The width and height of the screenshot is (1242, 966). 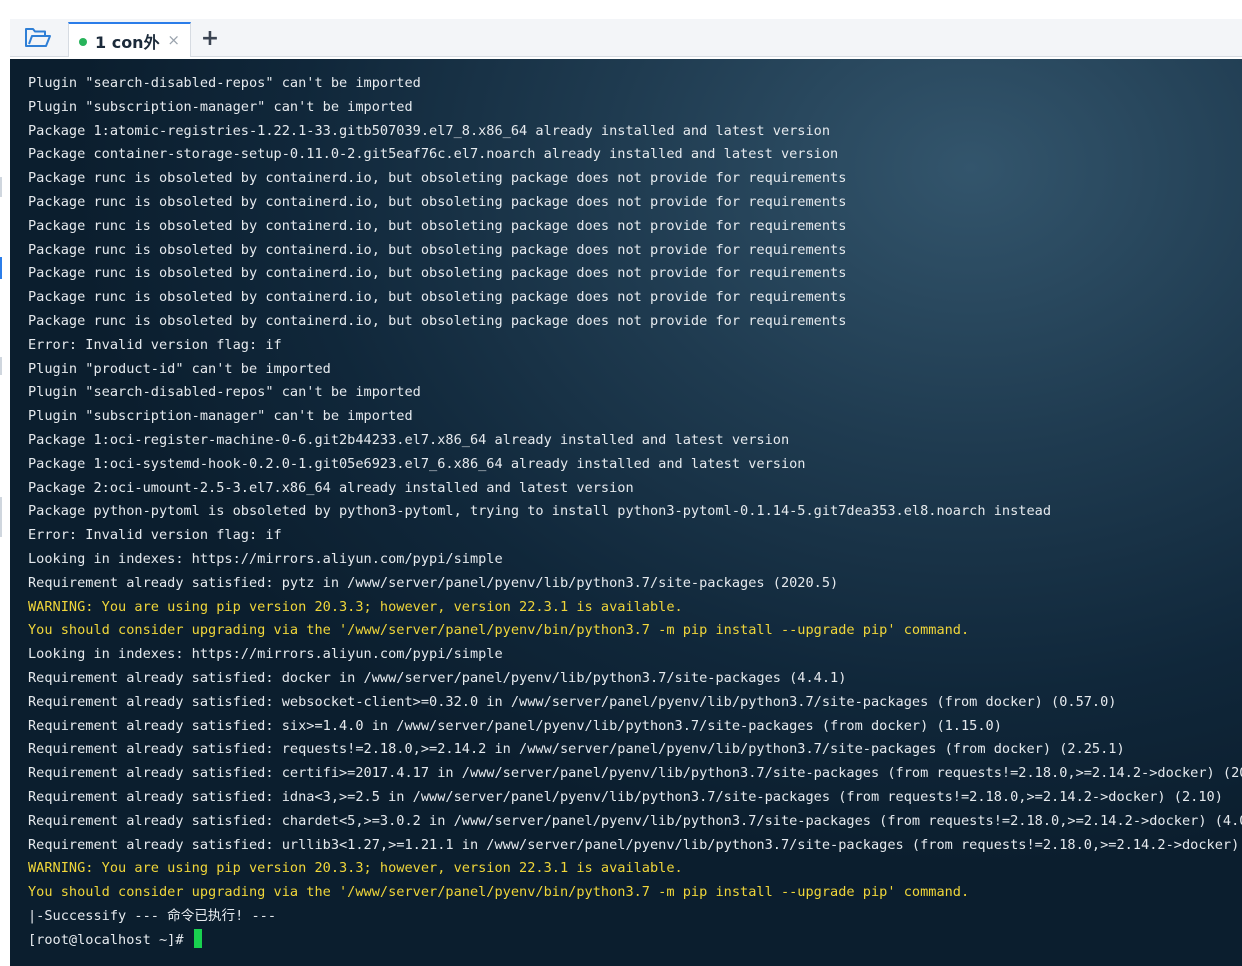 What do you see at coordinates (626, 38) in the screenshot?
I see `session-tab-bar: 1 con外 × +` at bounding box center [626, 38].